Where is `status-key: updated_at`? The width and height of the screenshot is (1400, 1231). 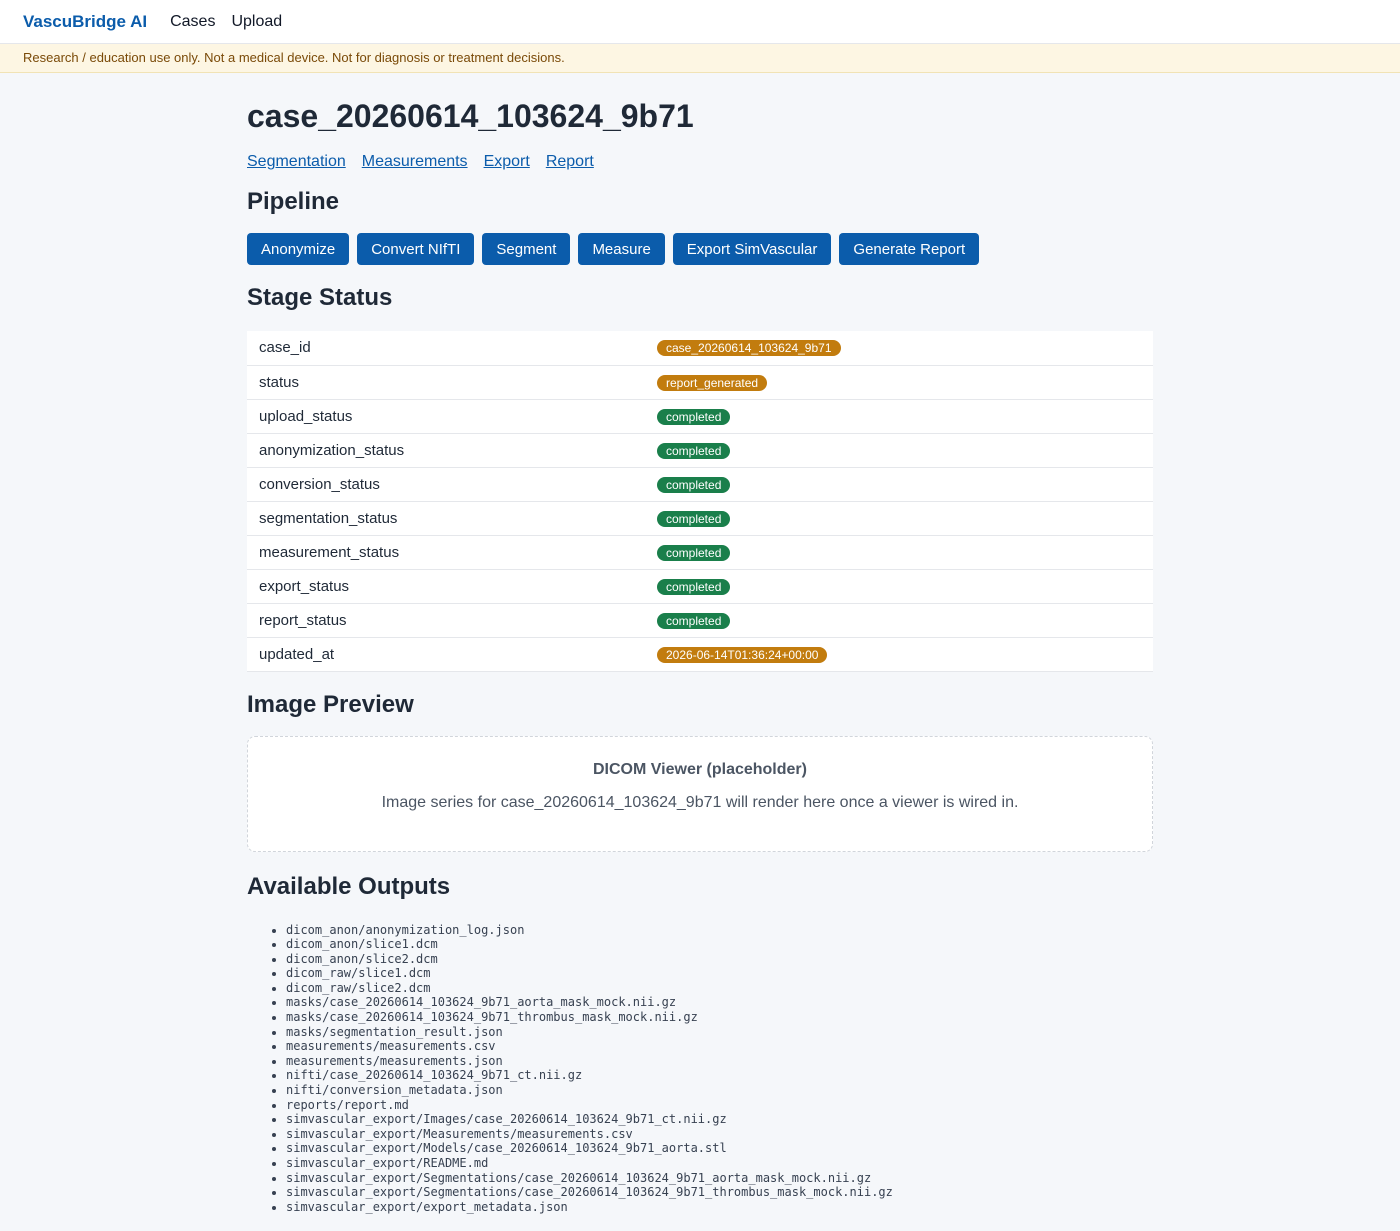 status-key: updated_at is located at coordinates (446, 654).